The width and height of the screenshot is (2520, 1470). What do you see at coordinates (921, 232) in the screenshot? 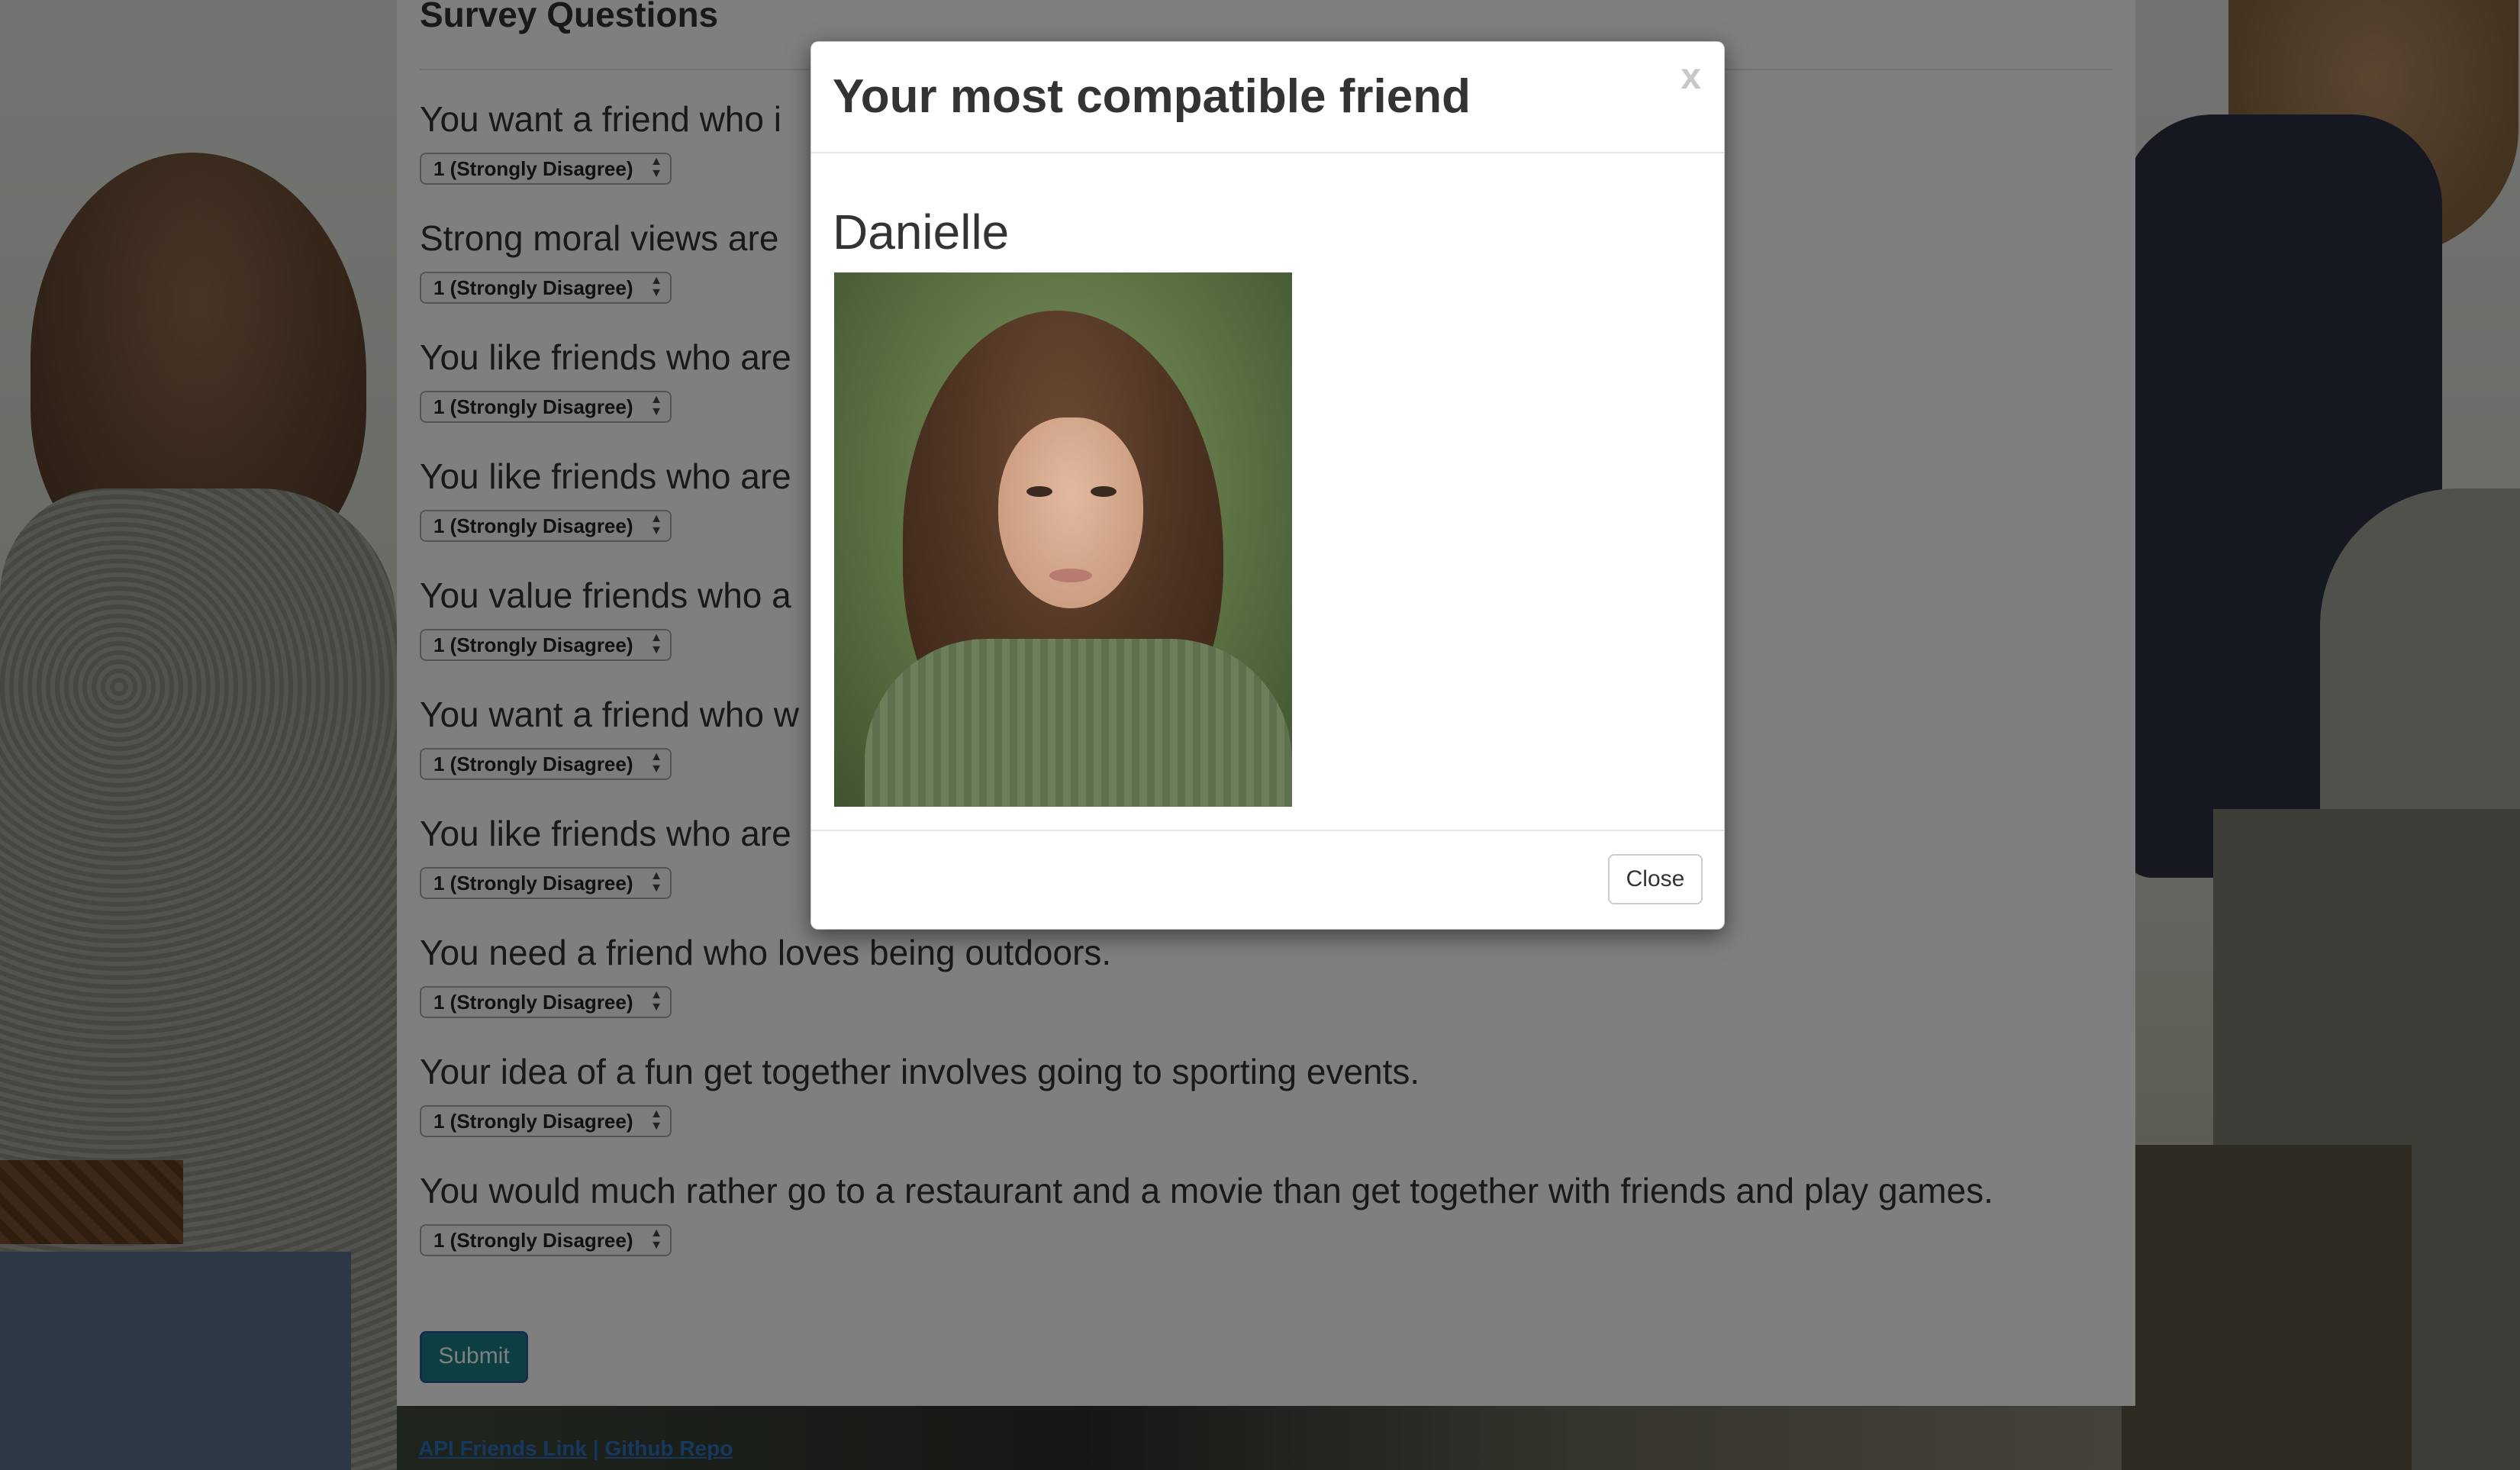
I see `friend-name: Danielle` at bounding box center [921, 232].